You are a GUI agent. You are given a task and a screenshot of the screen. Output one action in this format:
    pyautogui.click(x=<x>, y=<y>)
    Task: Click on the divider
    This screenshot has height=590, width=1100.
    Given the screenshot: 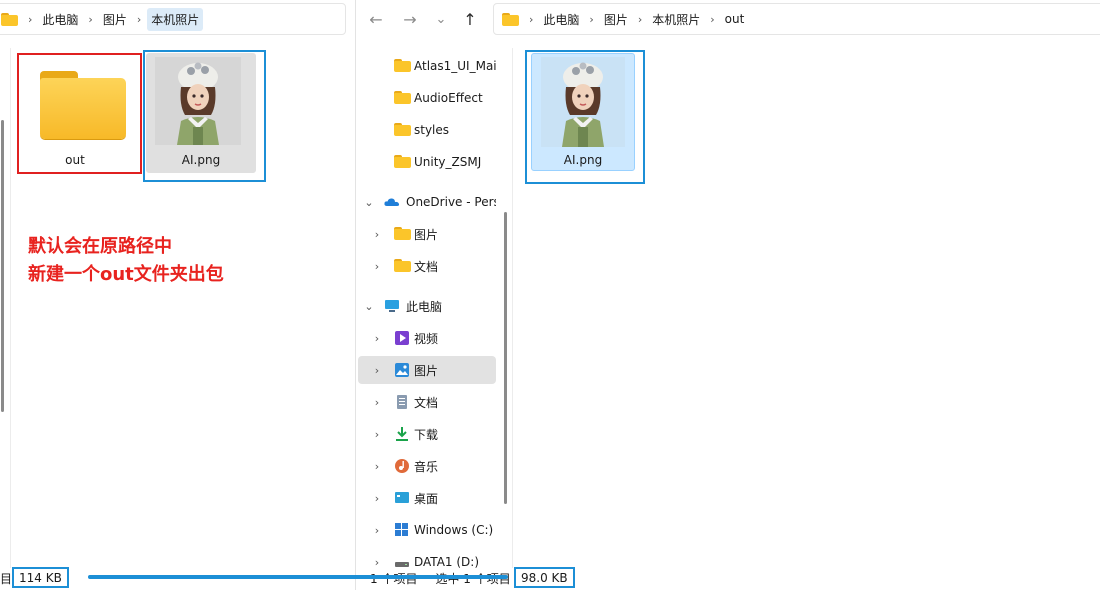 What is the action you would take?
    pyautogui.click(x=10, y=308)
    